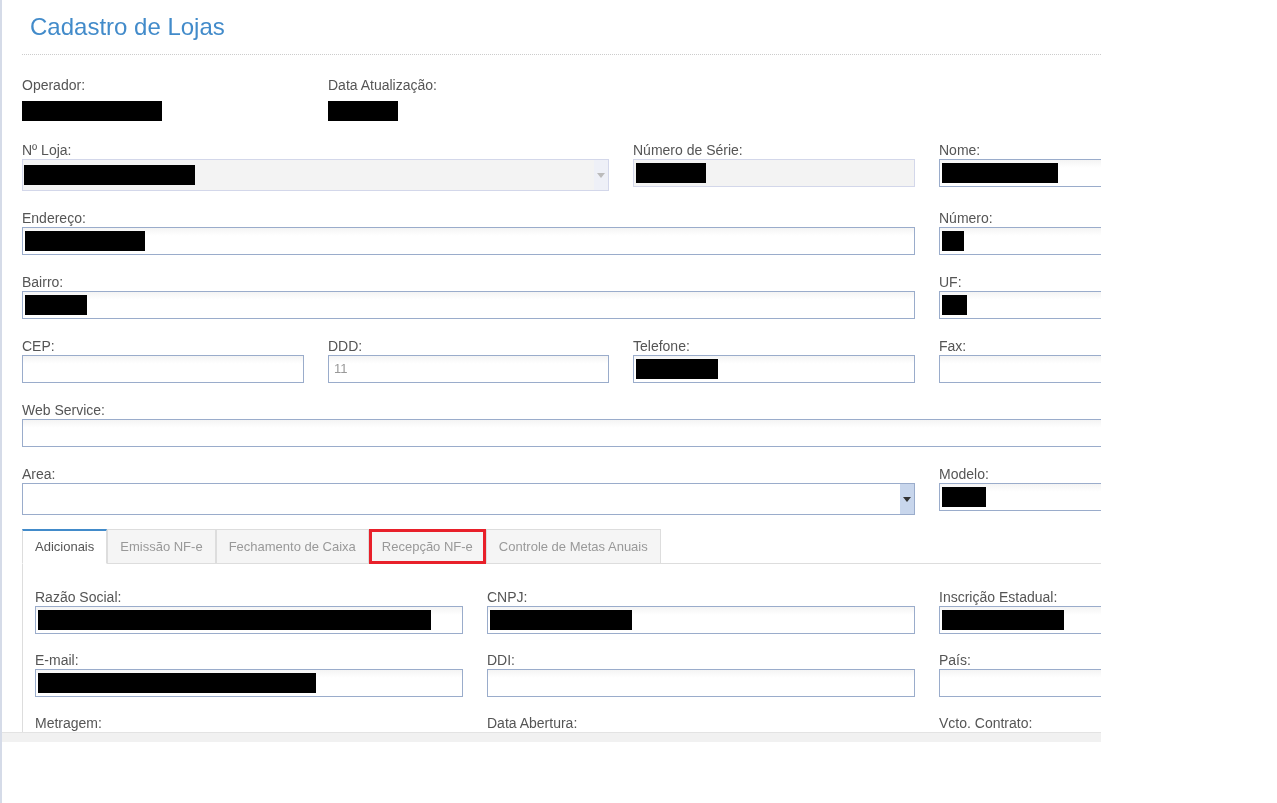 The width and height of the screenshot is (1277, 803). Describe the element at coordinates (57, 660) in the screenshot. I see `field-label: E-mail:` at that location.